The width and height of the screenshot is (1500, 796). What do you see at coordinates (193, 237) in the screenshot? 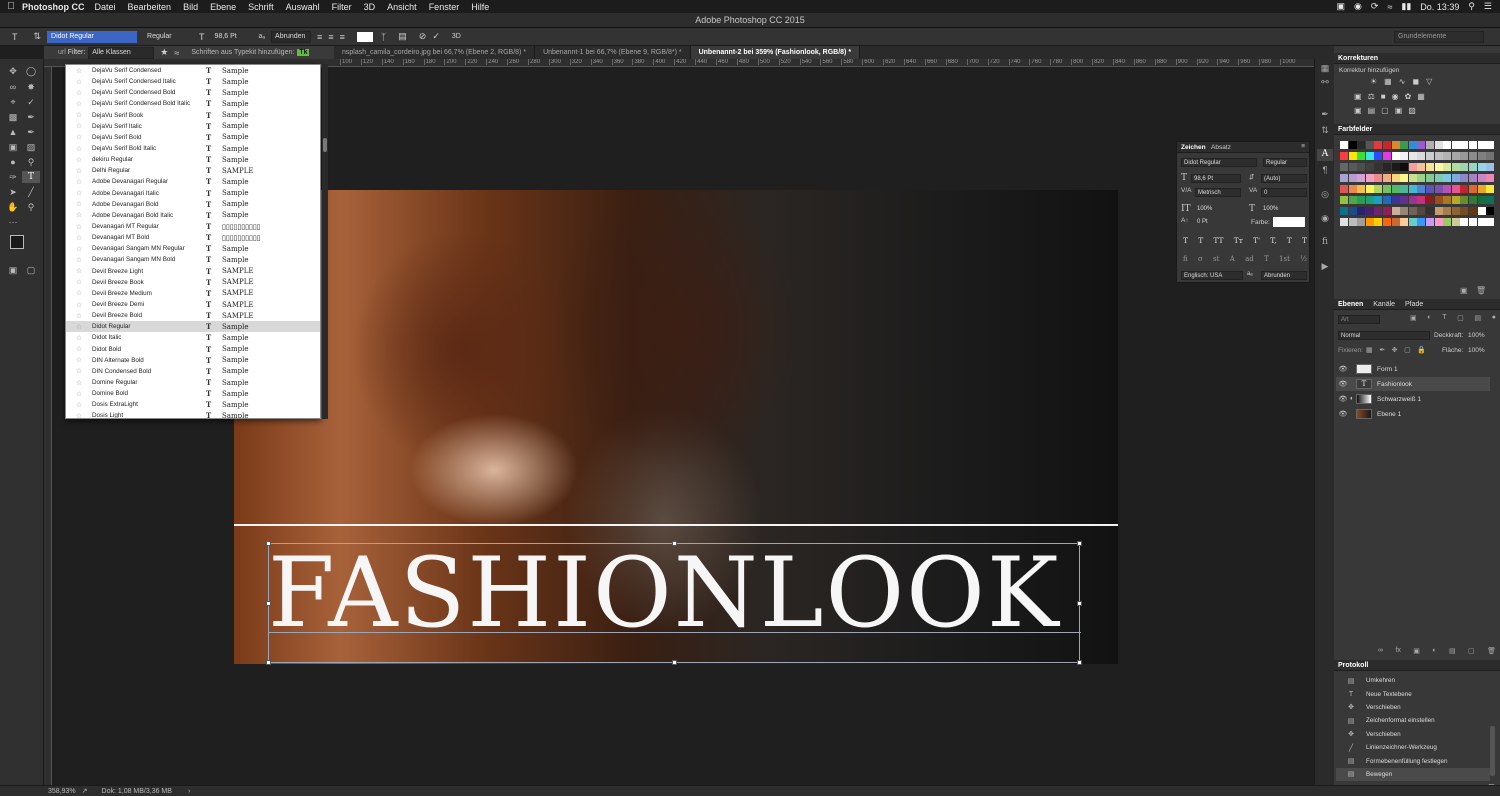
I see `font-list-item: ☆ Devanagari MT Bold T ▯▯▯▯▯▯▯▯▯▯` at bounding box center [193, 237].